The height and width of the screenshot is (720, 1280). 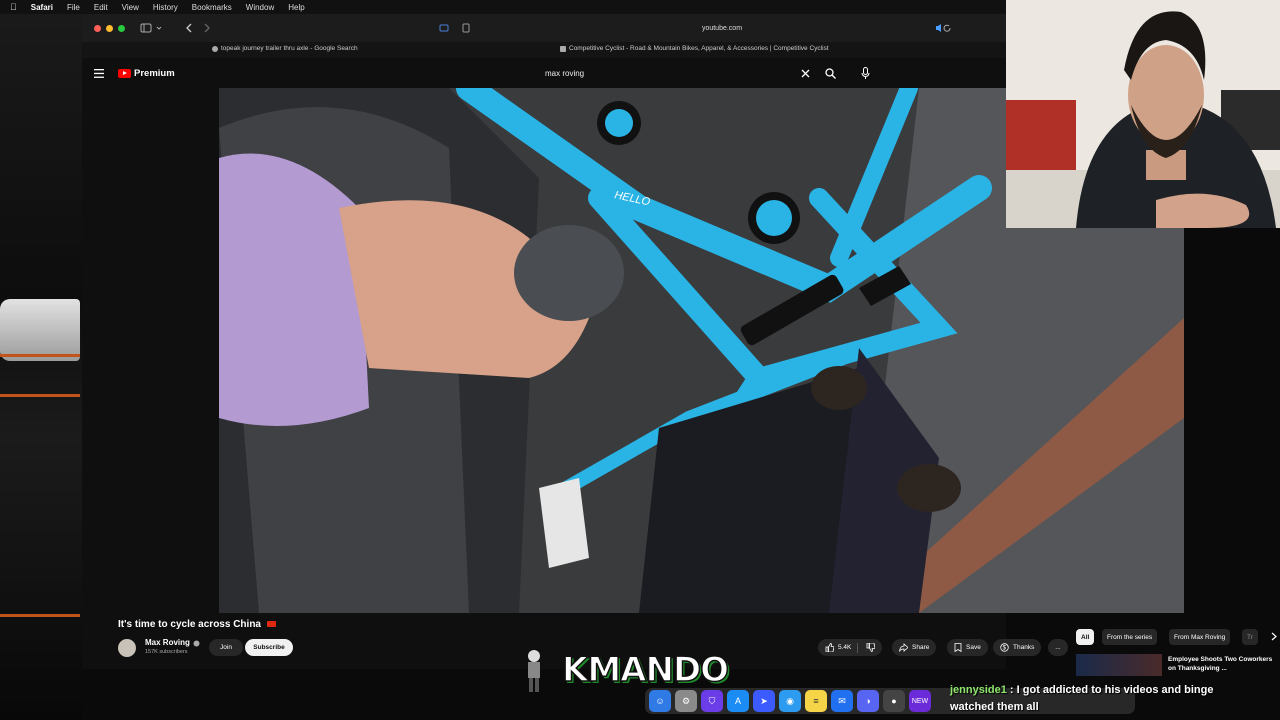 I want to click on menu-edit: Edit, so click(x=101, y=7).